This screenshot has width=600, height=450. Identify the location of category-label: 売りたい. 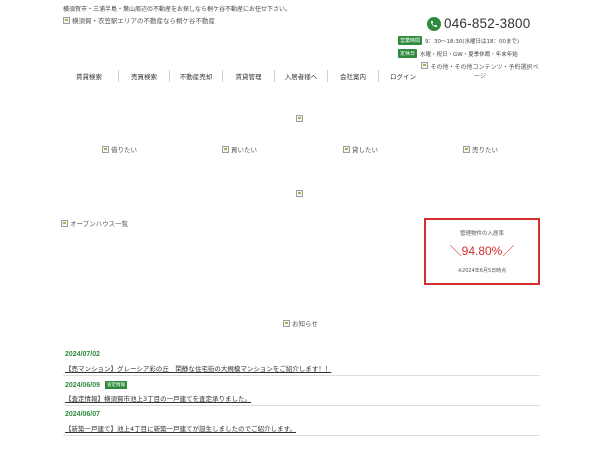
(485, 150).